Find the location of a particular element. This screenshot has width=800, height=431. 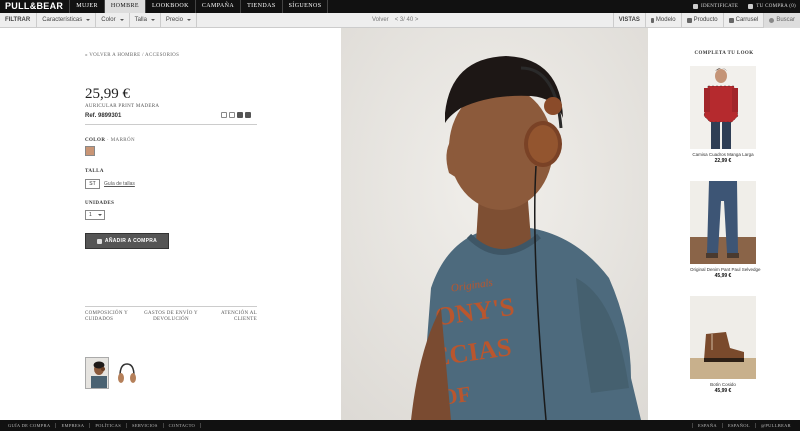

recommended-item-price: 22,99 € is located at coordinates (723, 161).